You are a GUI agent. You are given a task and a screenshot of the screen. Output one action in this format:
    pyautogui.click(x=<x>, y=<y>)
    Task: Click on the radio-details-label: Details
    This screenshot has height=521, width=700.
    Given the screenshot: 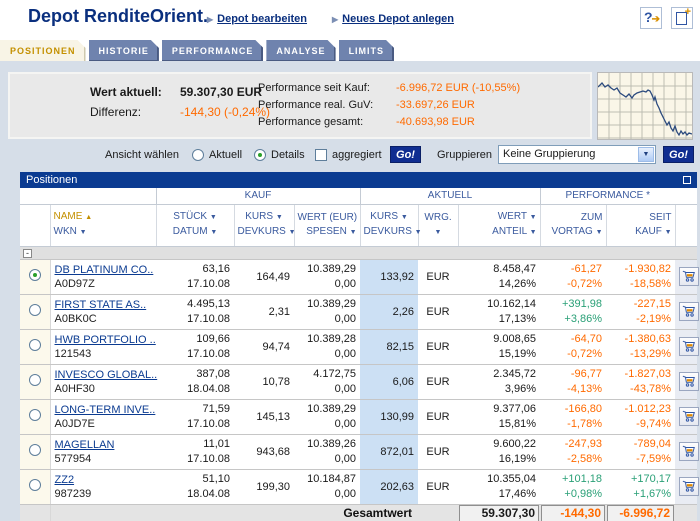 What is the action you would take?
    pyautogui.click(x=288, y=154)
    